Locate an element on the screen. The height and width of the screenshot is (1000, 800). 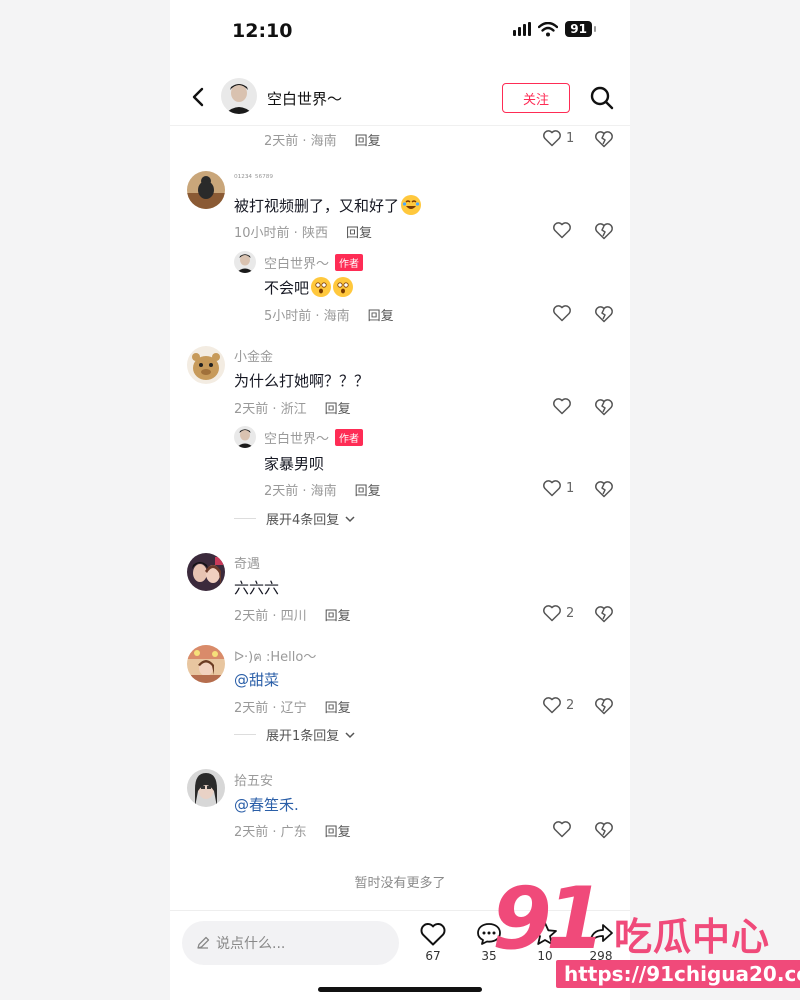
comment-meta: 2天前 · 四川 回复 is located at coordinates (292, 614).